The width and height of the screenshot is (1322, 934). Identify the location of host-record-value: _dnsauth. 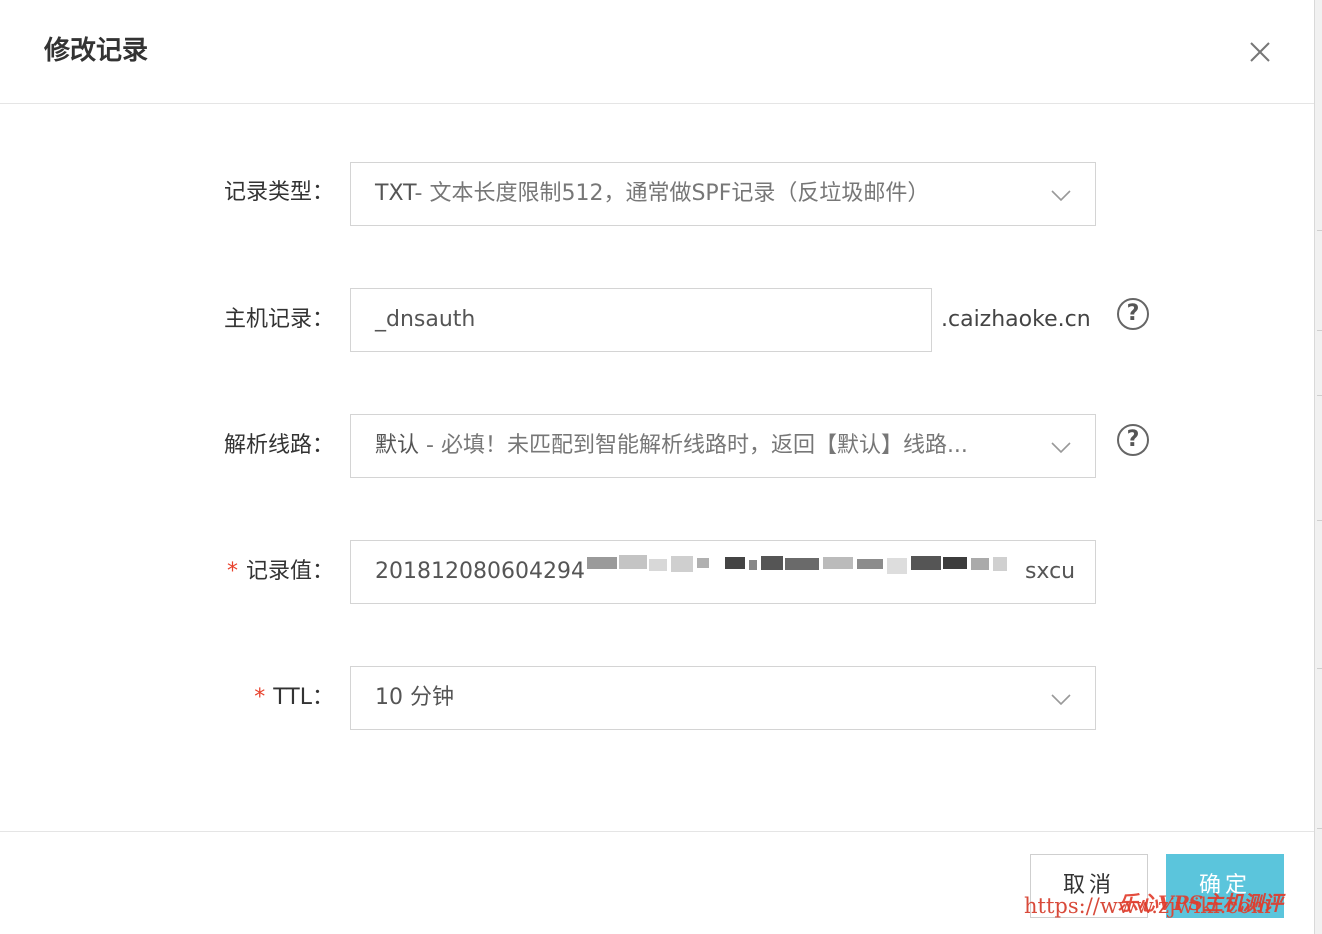
(425, 319).